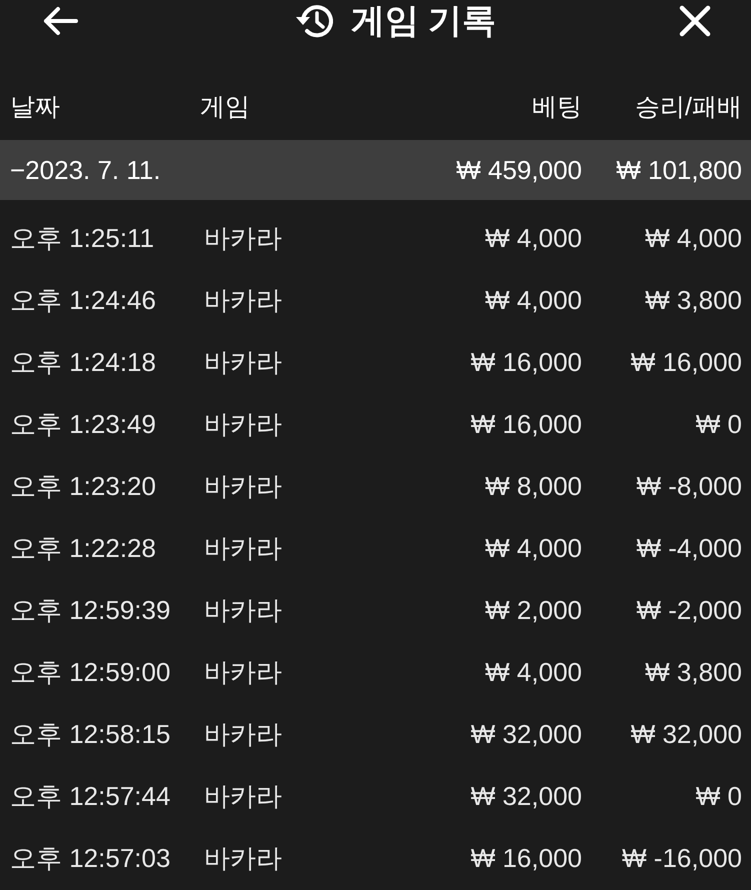  I want to click on result-cell-text: ₩ -2,000, so click(689, 610).